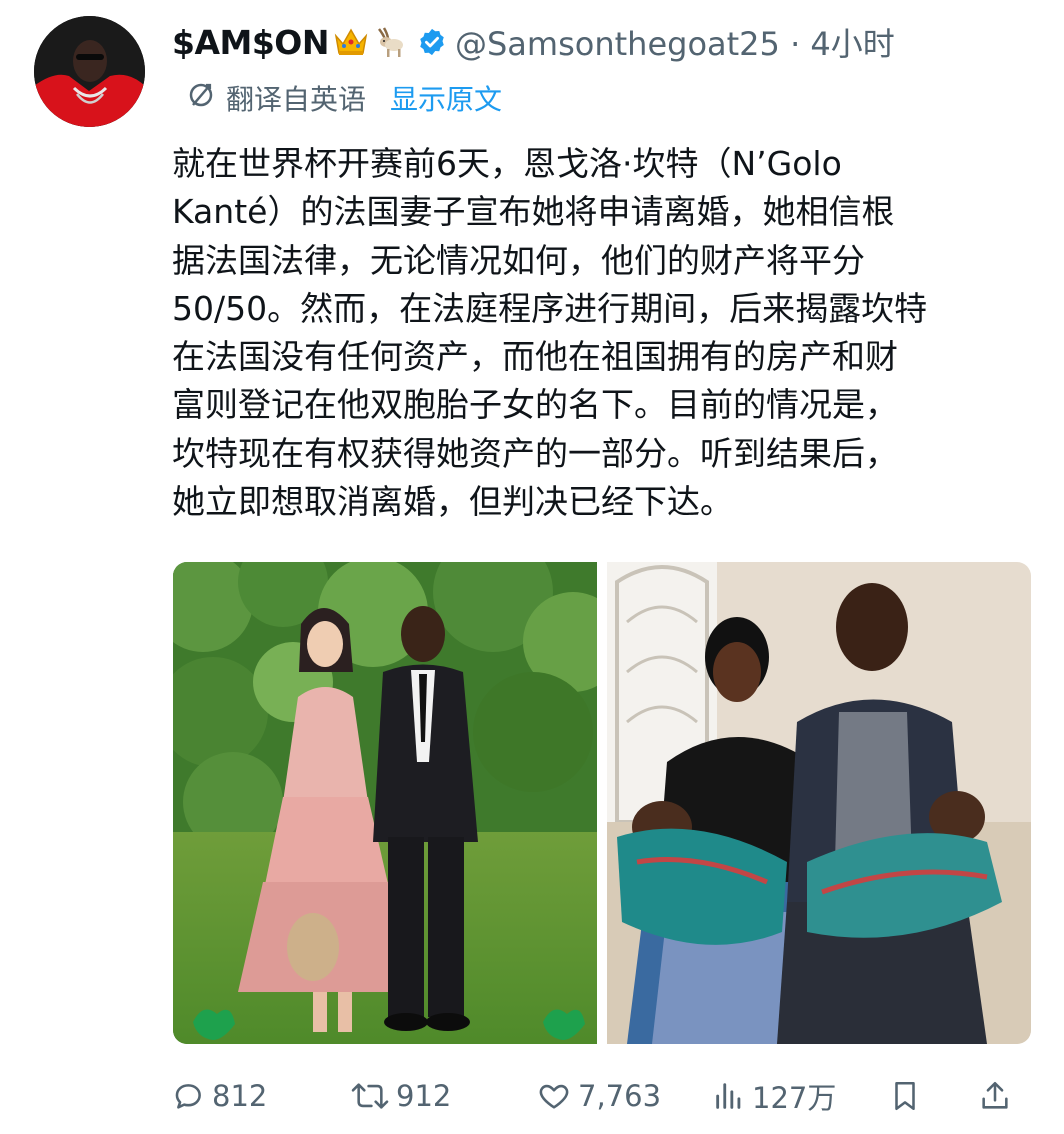  What do you see at coordinates (188, 1096) in the screenshot?
I see `reply-icon` at bounding box center [188, 1096].